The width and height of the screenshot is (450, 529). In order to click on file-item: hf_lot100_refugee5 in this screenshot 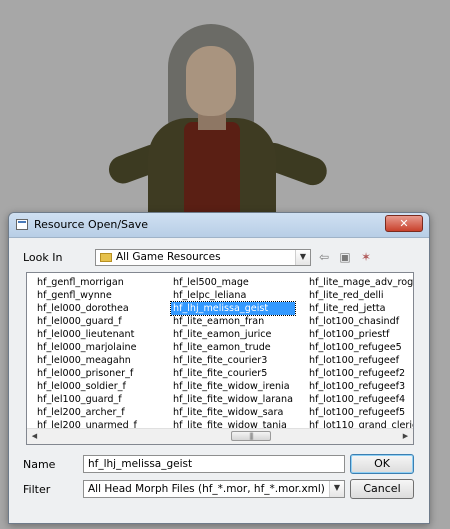, I will do `click(360, 347)`.